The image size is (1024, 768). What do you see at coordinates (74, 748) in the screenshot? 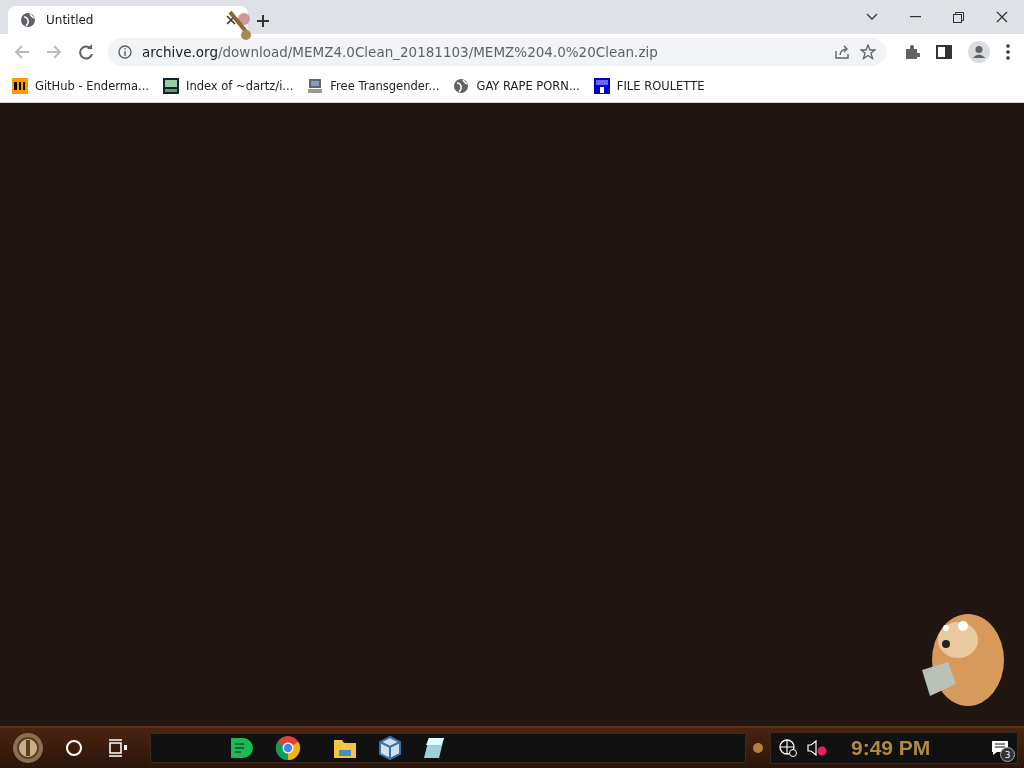
I see `search-circle-icon` at bounding box center [74, 748].